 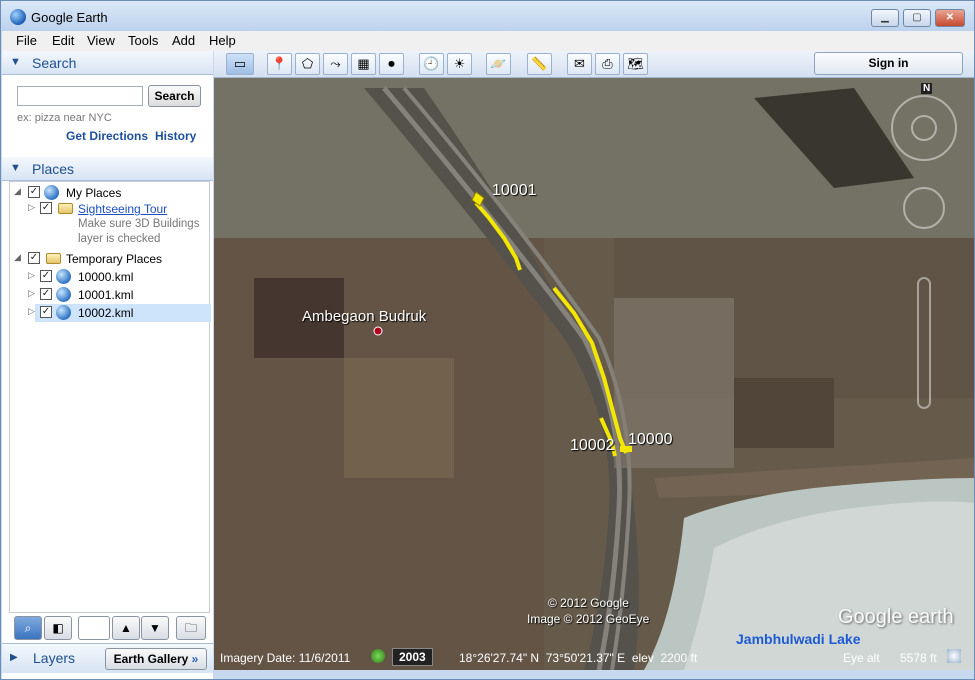 What do you see at coordinates (107, 169) in the screenshot?
I see `places-panel-header: ▼ Places` at bounding box center [107, 169].